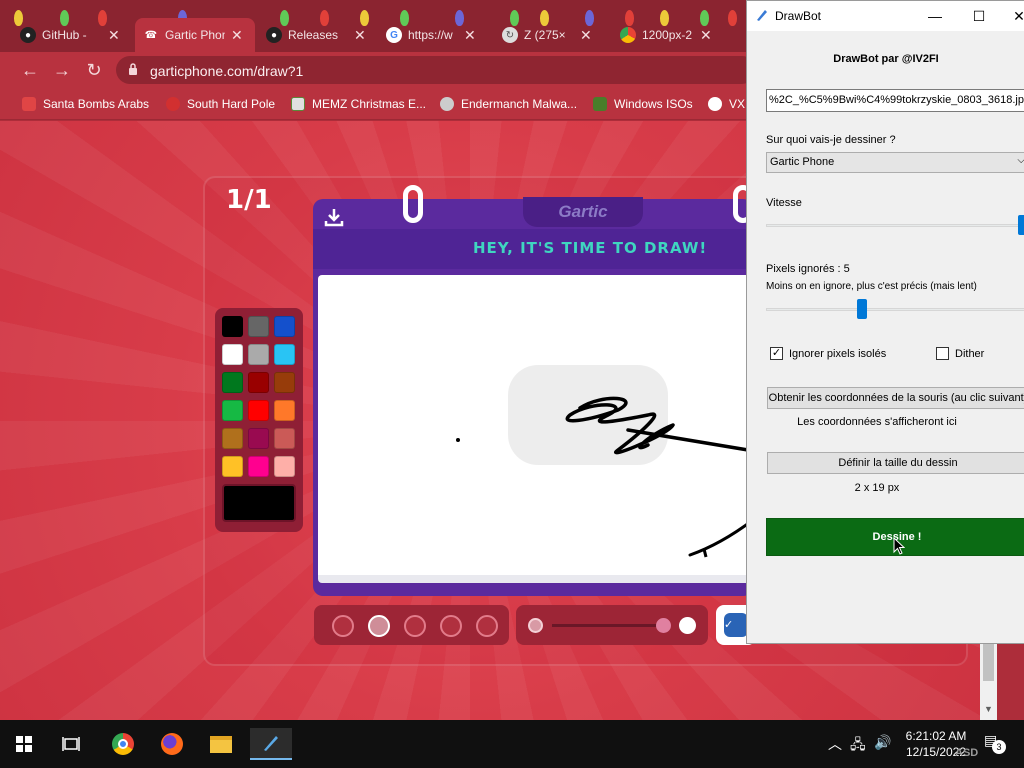 Image resolution: width=1024 pixels, height=768 pixels. Describe the element at coordinates (882, 742) in the screenshot. I see `volume-icon: 🔊` at that location.